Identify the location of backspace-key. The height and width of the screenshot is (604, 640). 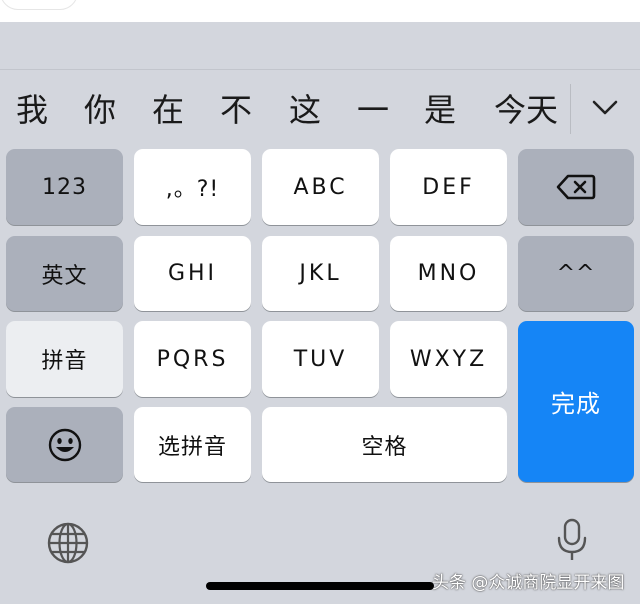
(576, 187).